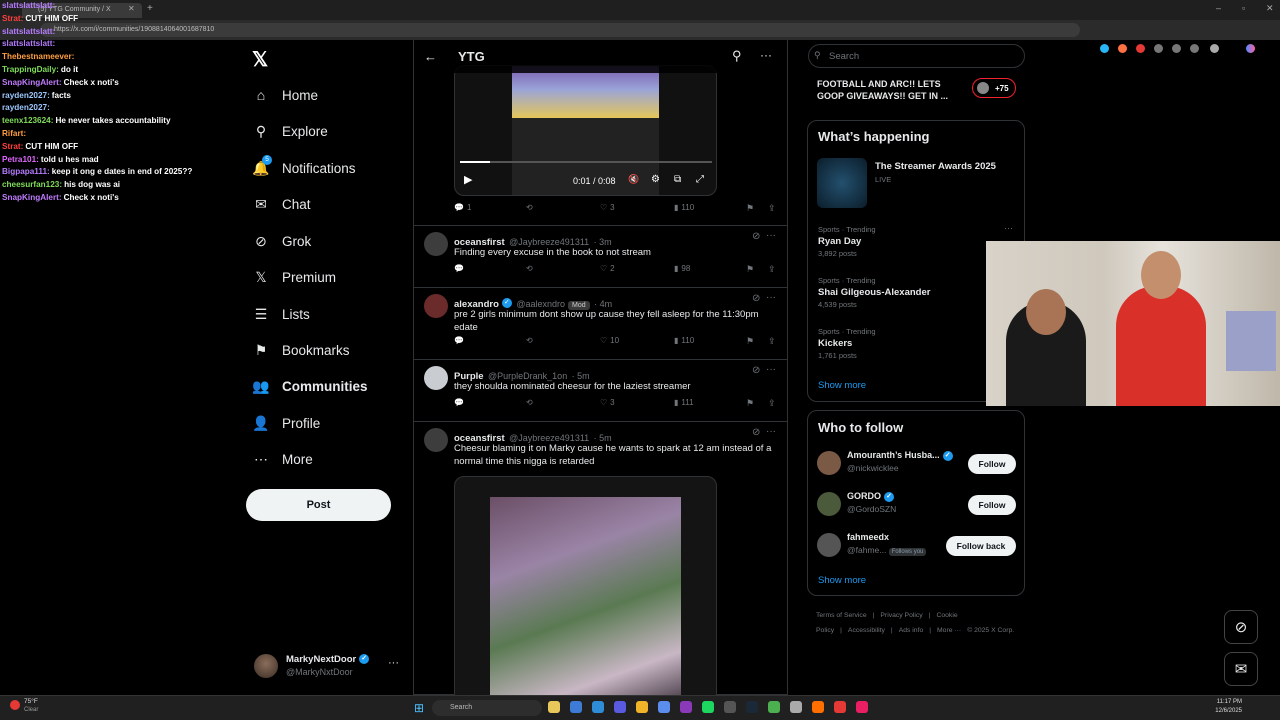 This screenshot has width=1280, height=720. Describe the element at coordinates (609, 340) in the screenshot. I see `likes-action: ♡ 10` at that location.